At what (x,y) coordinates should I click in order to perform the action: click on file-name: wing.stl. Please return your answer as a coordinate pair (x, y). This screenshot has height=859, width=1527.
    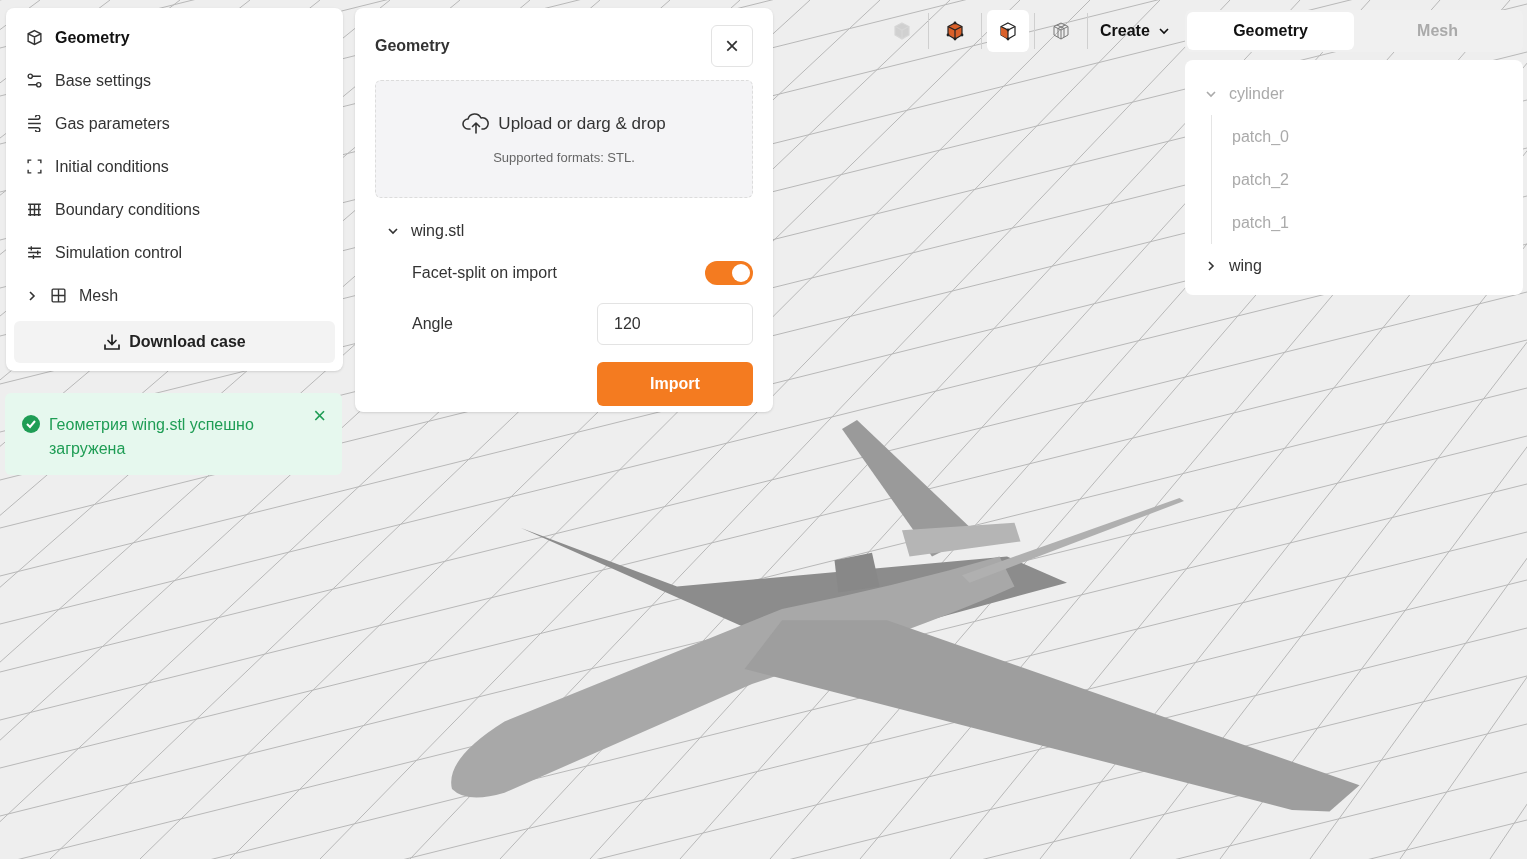
    Looking at the image, I should click on (438, 231).